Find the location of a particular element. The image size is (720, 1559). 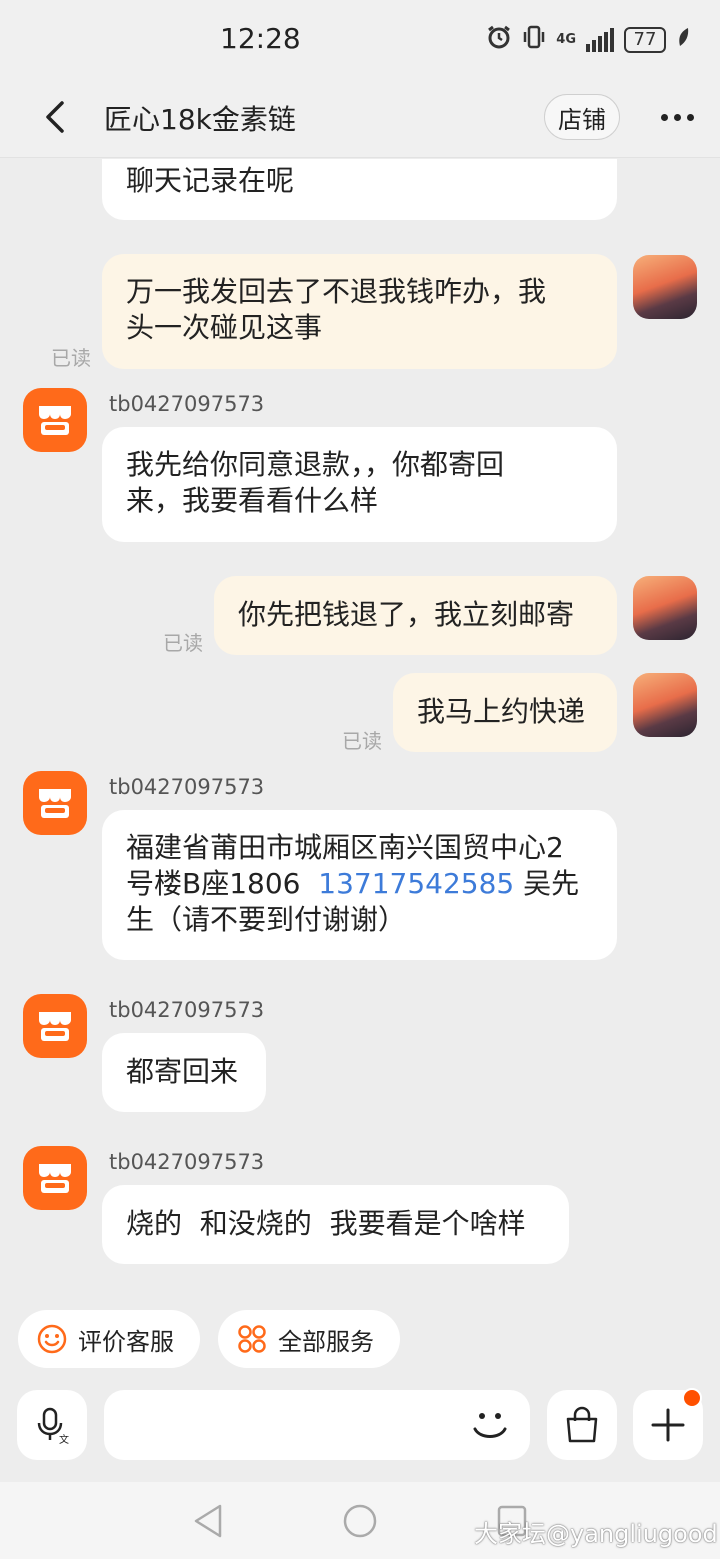

message-bubble: 万一我发回去了不退我钱咋办，我 头一次碰见这事 is located at coordinates (359, 311).